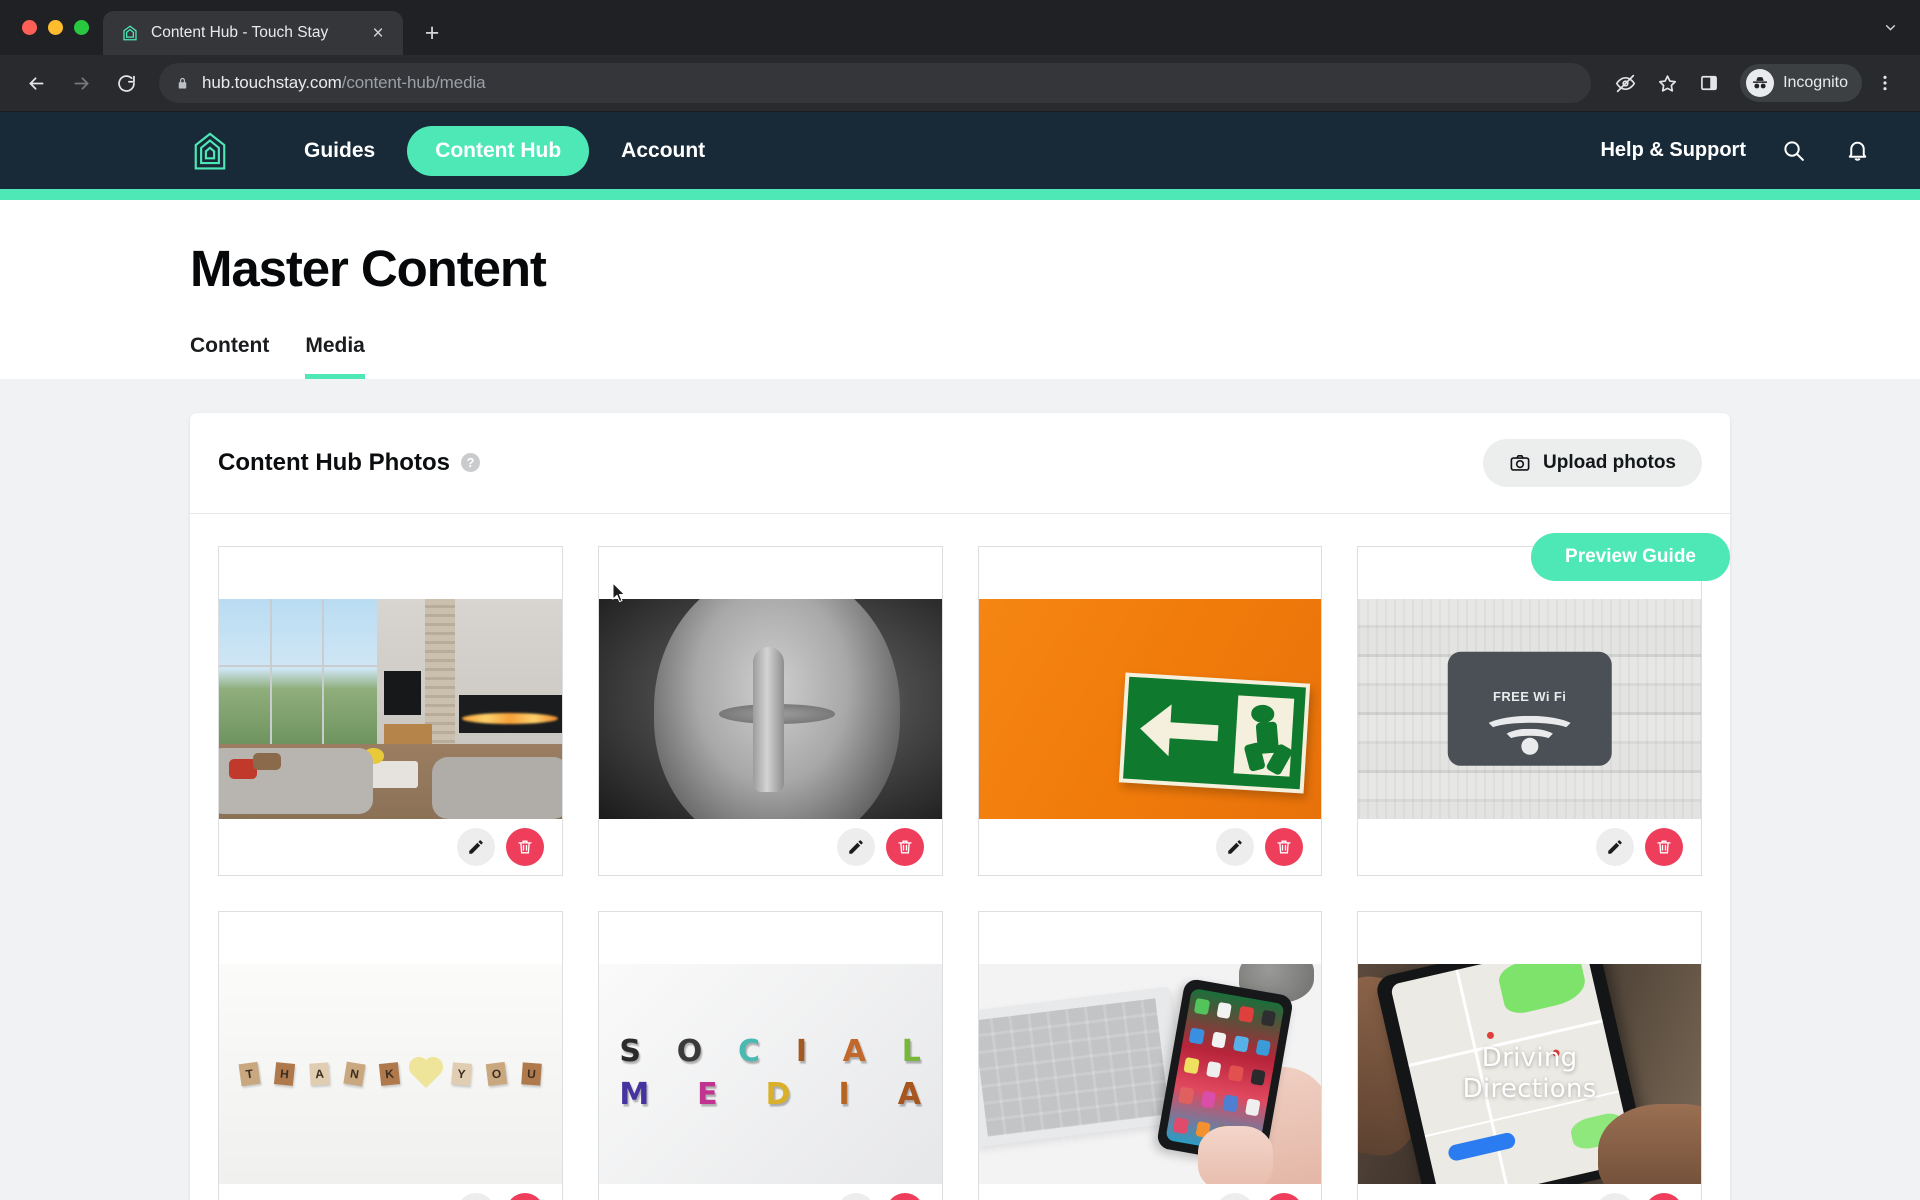 The height and width of the screenshot is (1200, 1920). What do you see at coordinates (1709, 83) in the screenshot?
I see `side-panel-icon` at bounding box center [1709, 83].